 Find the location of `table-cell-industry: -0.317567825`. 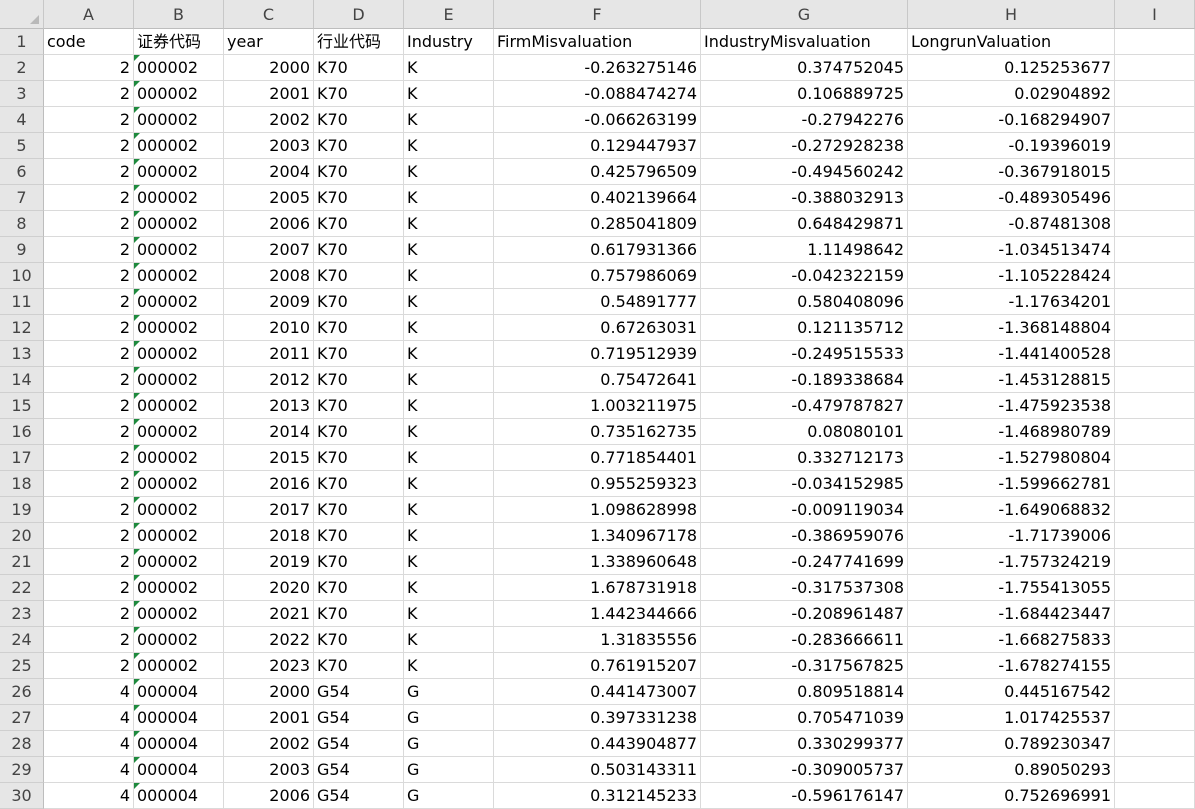

table-cell-industry: -0.317567825 is located at coordinates (804, 666).